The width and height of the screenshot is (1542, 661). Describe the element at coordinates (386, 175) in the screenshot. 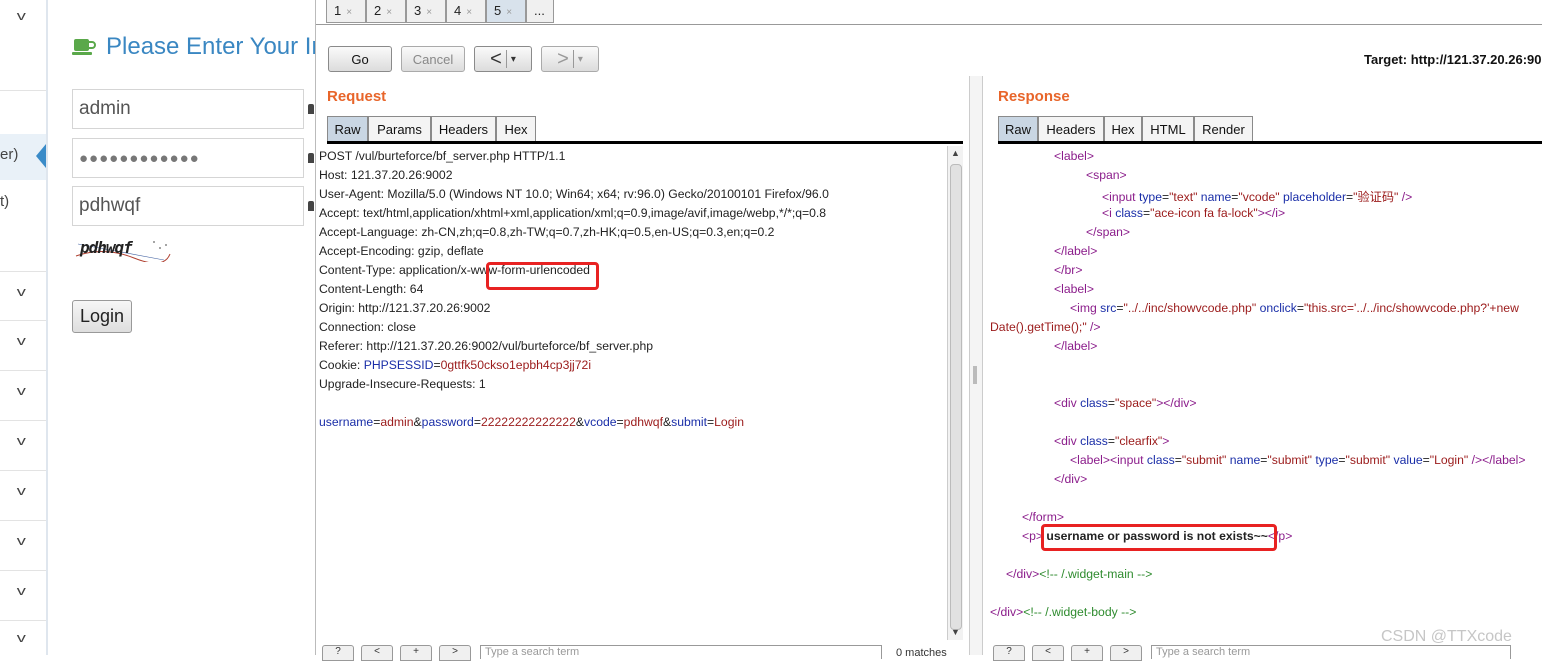

I see `request-line: Host: 121.37.20.26:9002` at that location.